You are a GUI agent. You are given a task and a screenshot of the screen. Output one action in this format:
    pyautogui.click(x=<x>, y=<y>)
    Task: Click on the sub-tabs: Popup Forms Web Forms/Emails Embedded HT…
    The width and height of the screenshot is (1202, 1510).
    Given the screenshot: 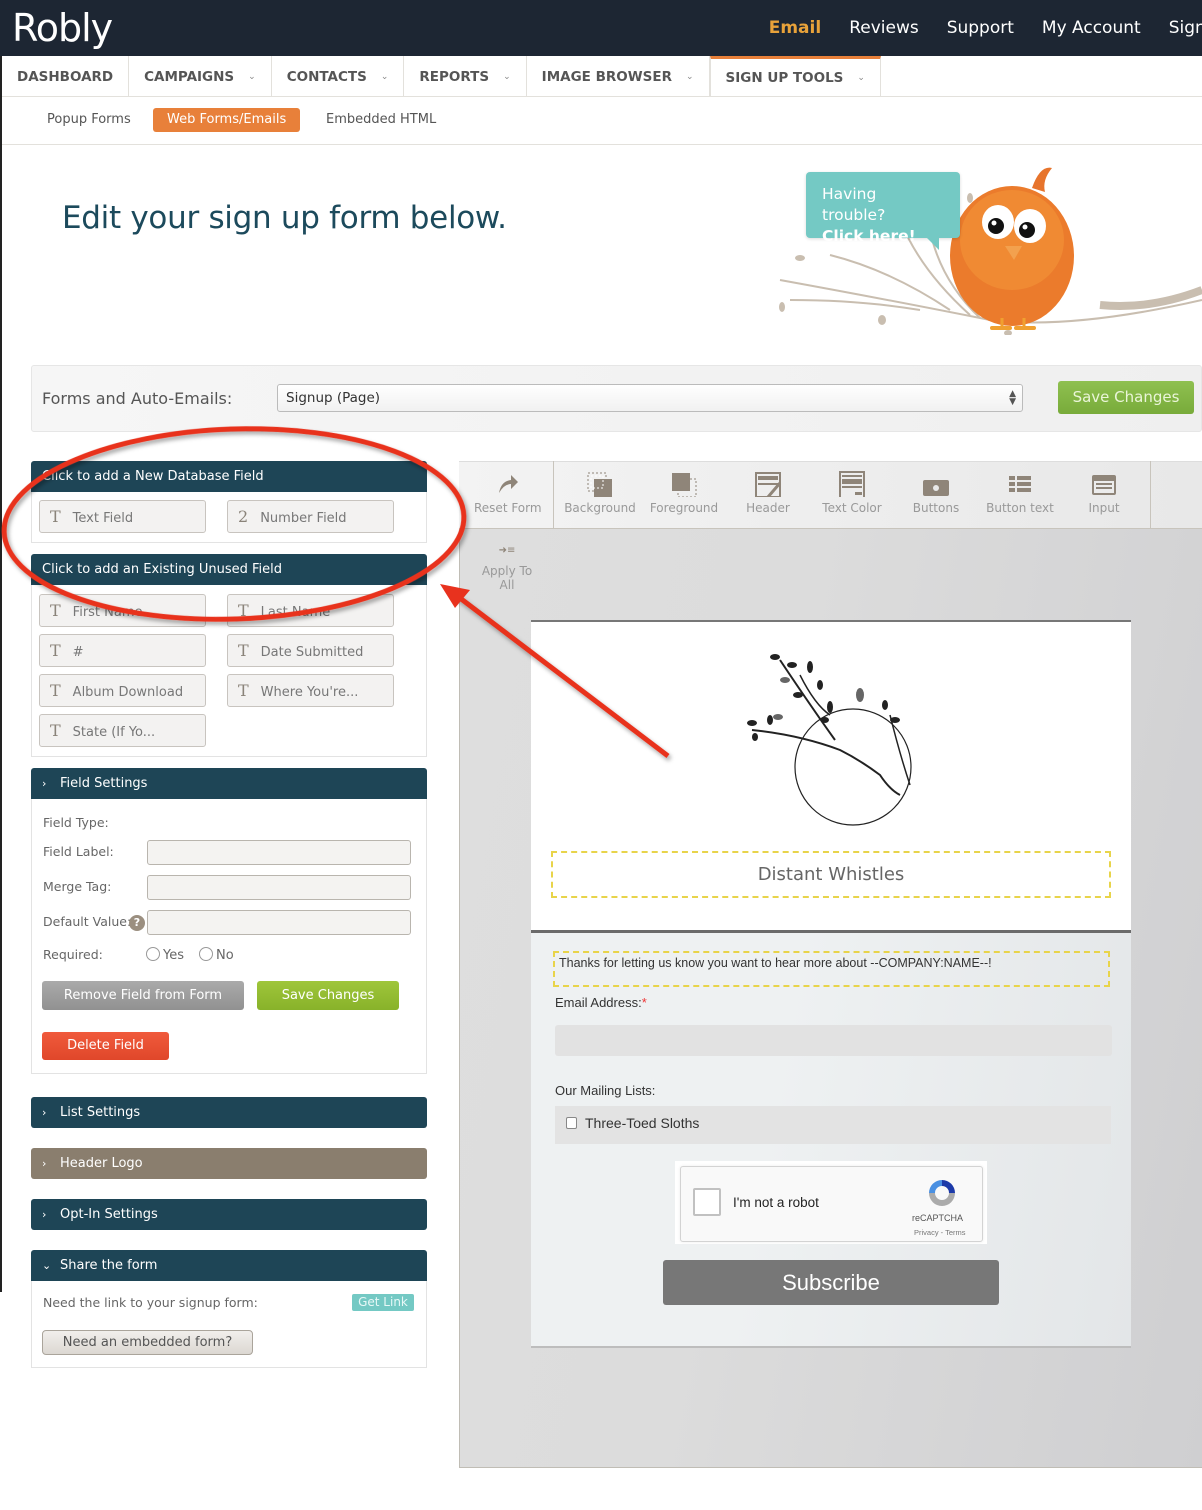 What is the action you would take?
    pyautogui.click(x=602, y=121)
    